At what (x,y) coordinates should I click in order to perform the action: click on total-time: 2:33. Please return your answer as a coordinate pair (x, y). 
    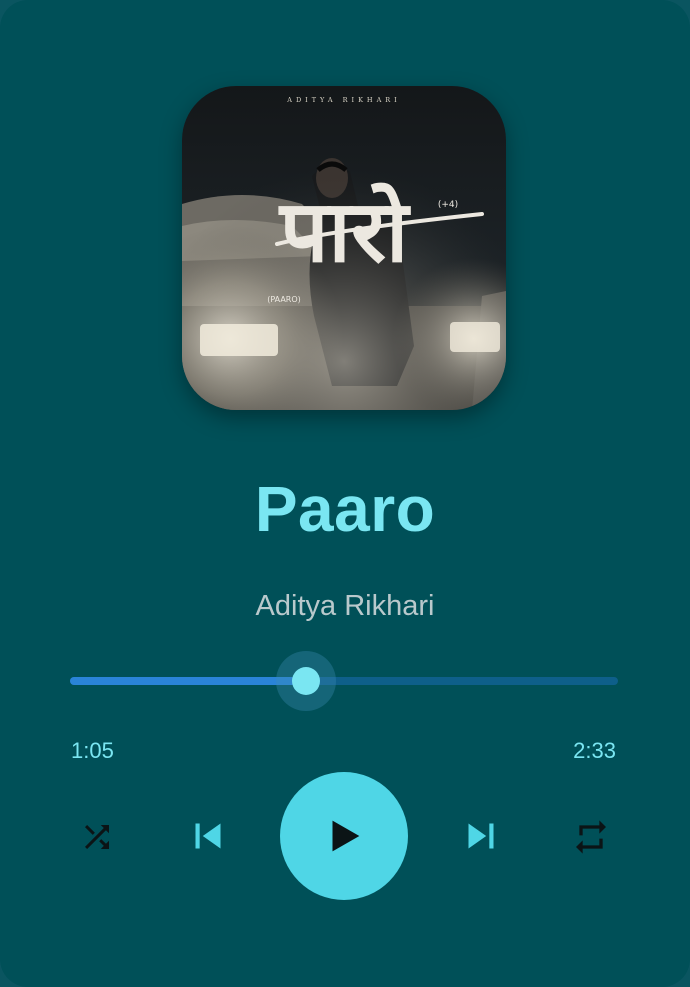
    Looking at the image, I should click on (594, 750).